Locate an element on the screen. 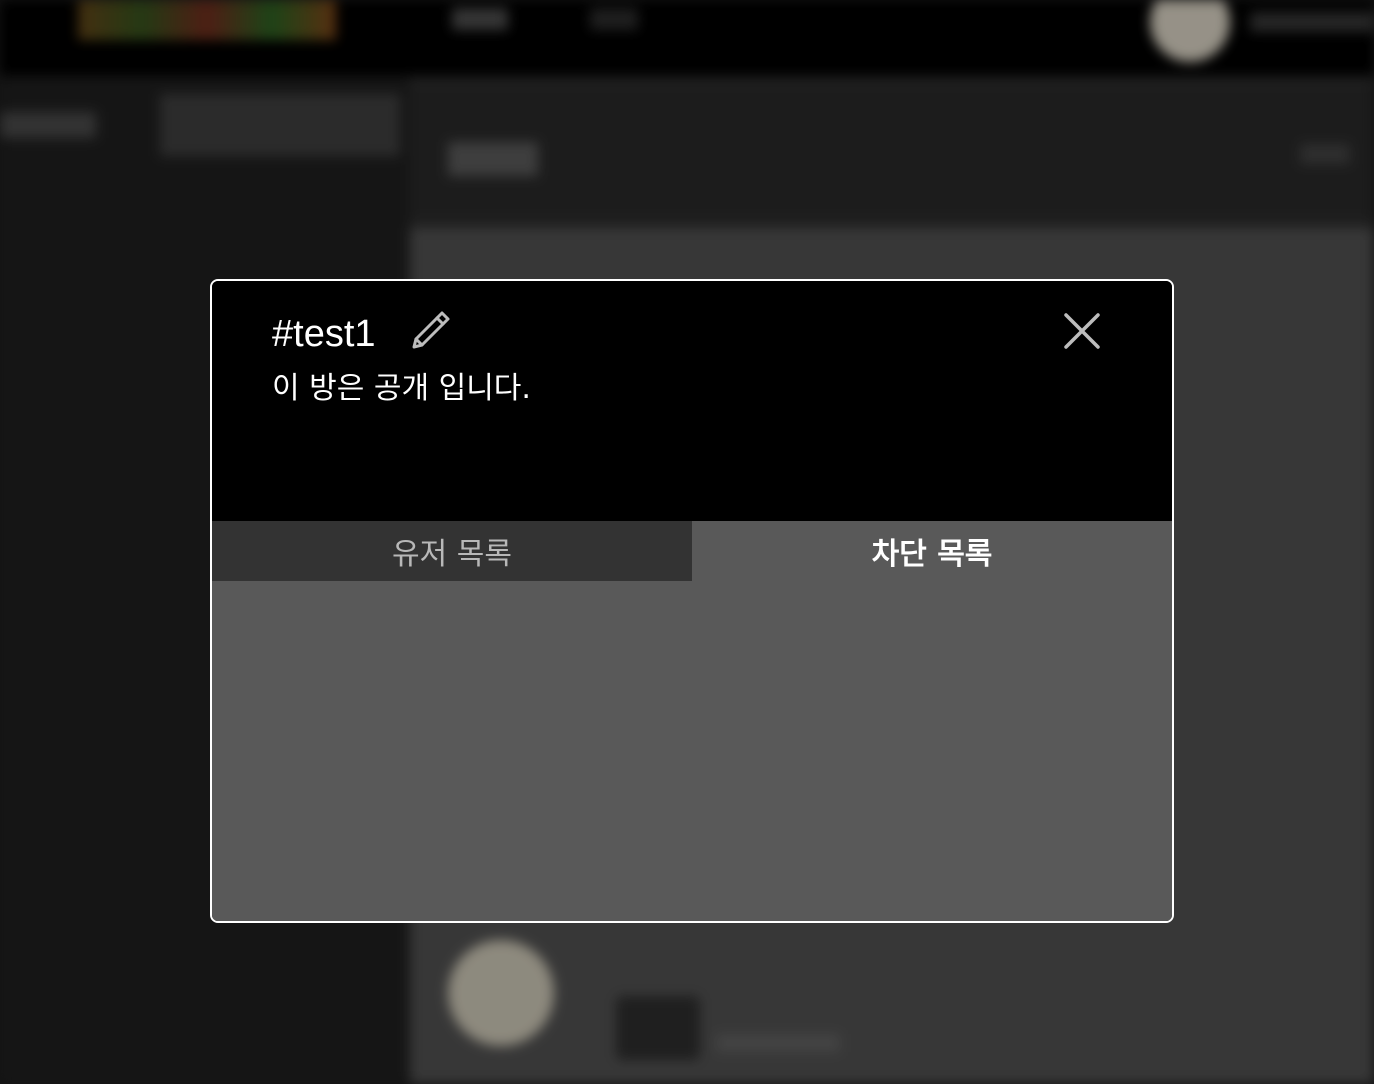 This screenshot has width=1374, height=1084. edit-room-button is located at coordinates (430, 331).